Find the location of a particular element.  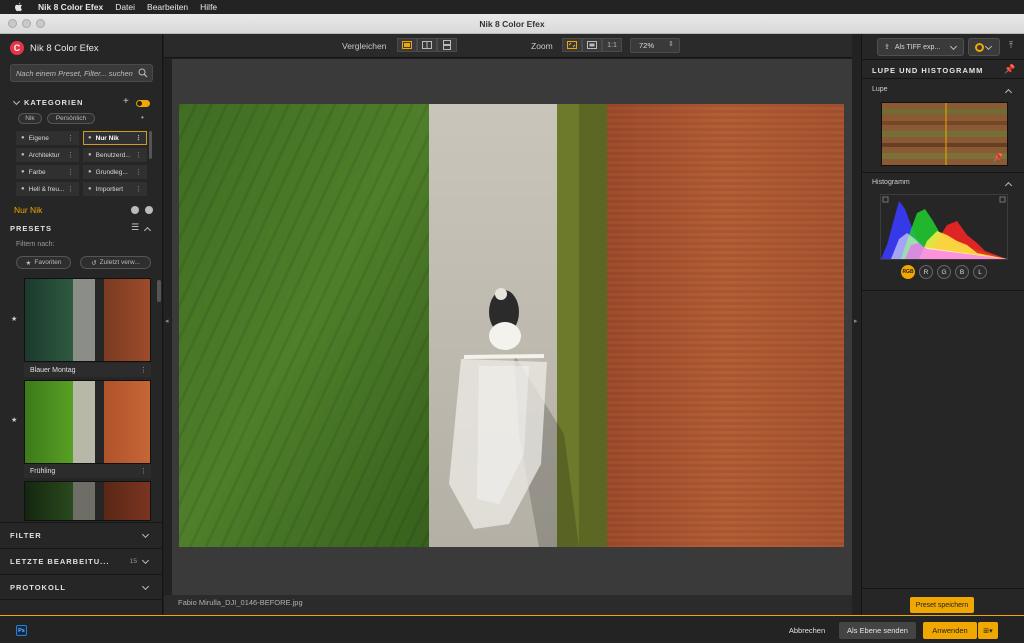

compare-split-button is located at coordinates (407, 45).